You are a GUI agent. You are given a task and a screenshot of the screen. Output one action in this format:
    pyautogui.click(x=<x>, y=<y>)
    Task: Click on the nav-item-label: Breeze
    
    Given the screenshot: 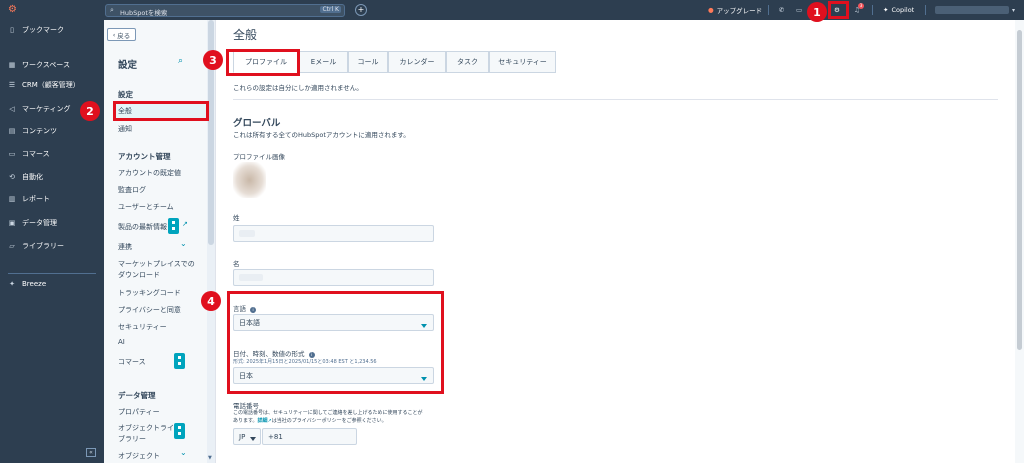 What is the action you would take?
    pyautogui.click(x=34, y=284)
    